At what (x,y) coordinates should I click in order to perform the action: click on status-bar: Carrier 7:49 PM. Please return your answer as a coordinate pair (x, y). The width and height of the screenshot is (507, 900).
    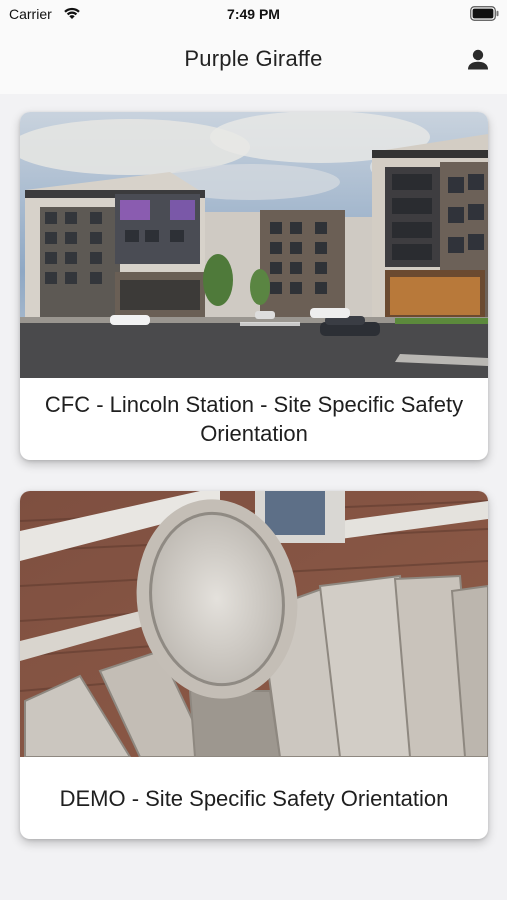
    Looking at the image, I should click on (253, 14).